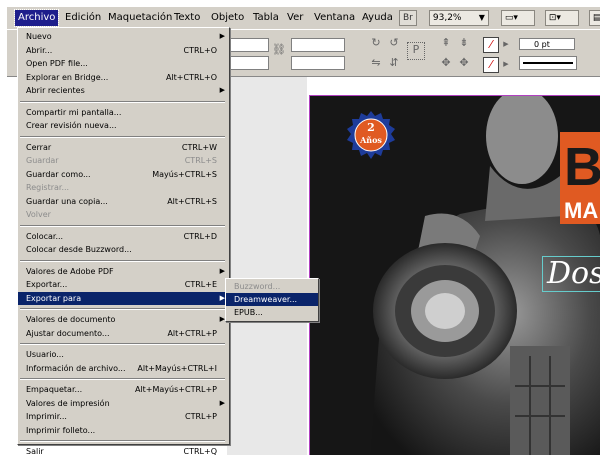 The image size is (600, 455). What do you see at coordinates (249, 45) in the screenshot?
I see `ref-x-field` at bounding box center [249, 45].